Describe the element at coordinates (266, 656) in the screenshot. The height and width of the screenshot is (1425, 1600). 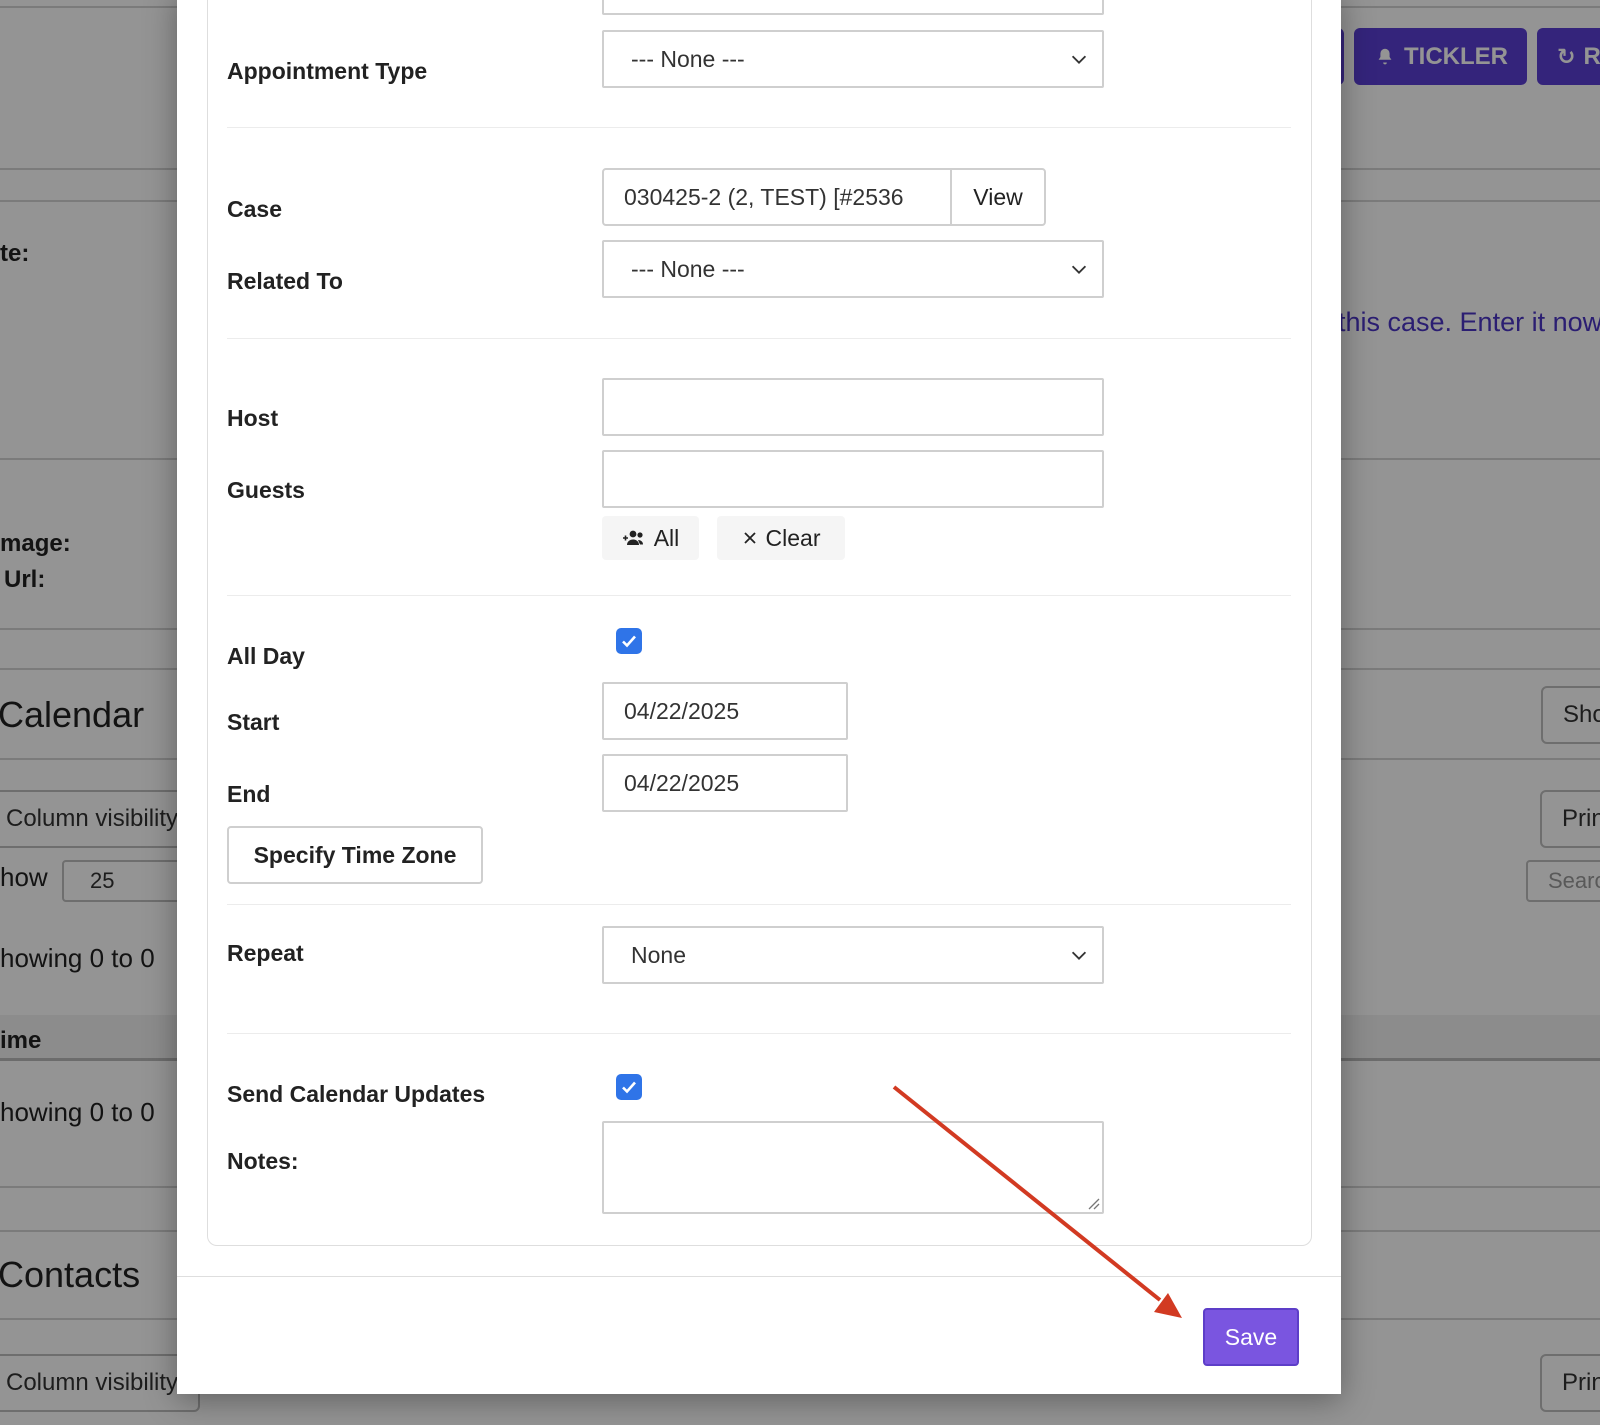
I see `all-day-label: All Day` at that location.